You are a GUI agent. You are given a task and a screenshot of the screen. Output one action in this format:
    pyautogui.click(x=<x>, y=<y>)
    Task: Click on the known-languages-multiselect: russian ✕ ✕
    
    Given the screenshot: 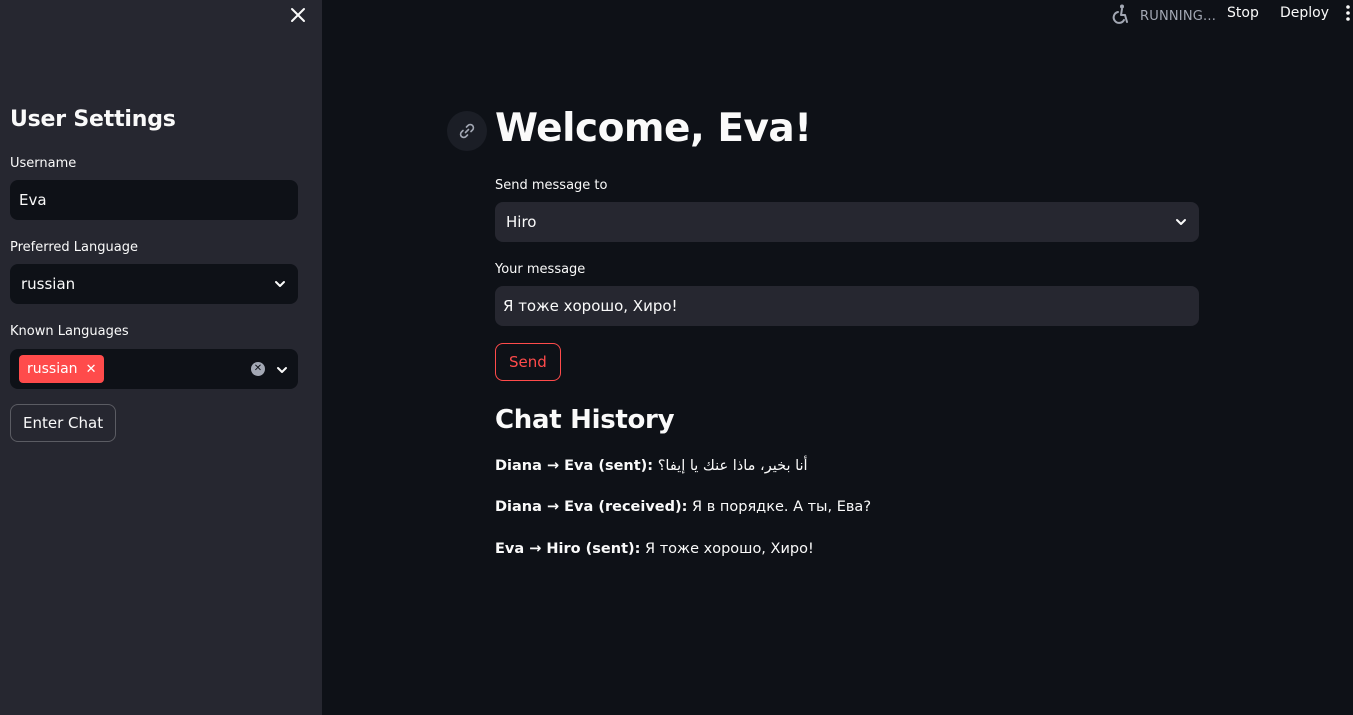 What is the action you would take?
    pyautogui.click(x=154, y=369)
    